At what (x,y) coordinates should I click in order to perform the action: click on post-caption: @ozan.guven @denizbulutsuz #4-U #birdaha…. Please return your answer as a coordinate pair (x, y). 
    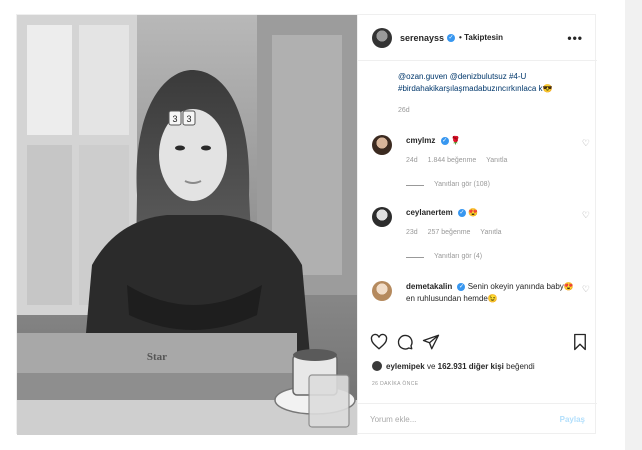
    Looking at the image, I should click on (493, 94).